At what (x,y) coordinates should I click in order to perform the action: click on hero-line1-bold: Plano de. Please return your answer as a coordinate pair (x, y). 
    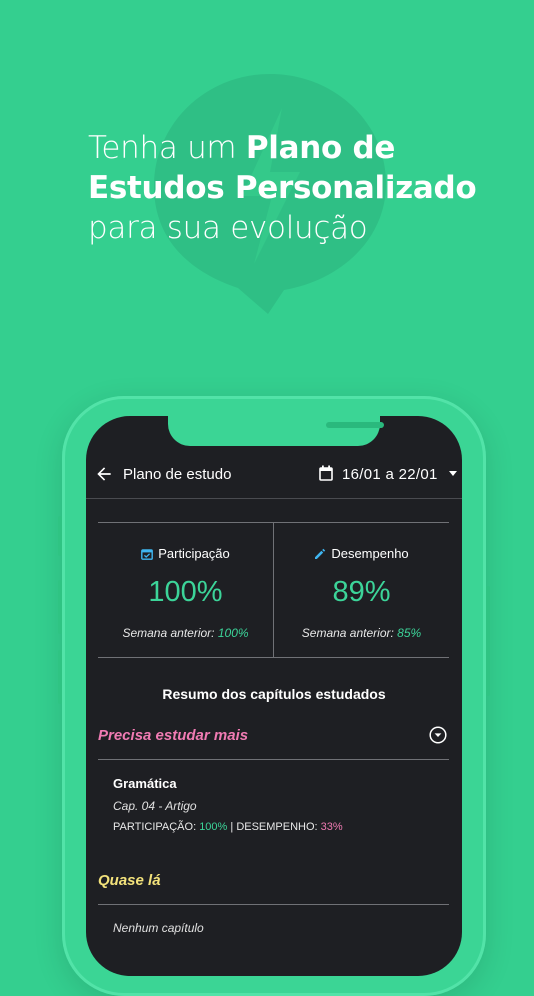
    Looking at the image, I should click on (320, 148).